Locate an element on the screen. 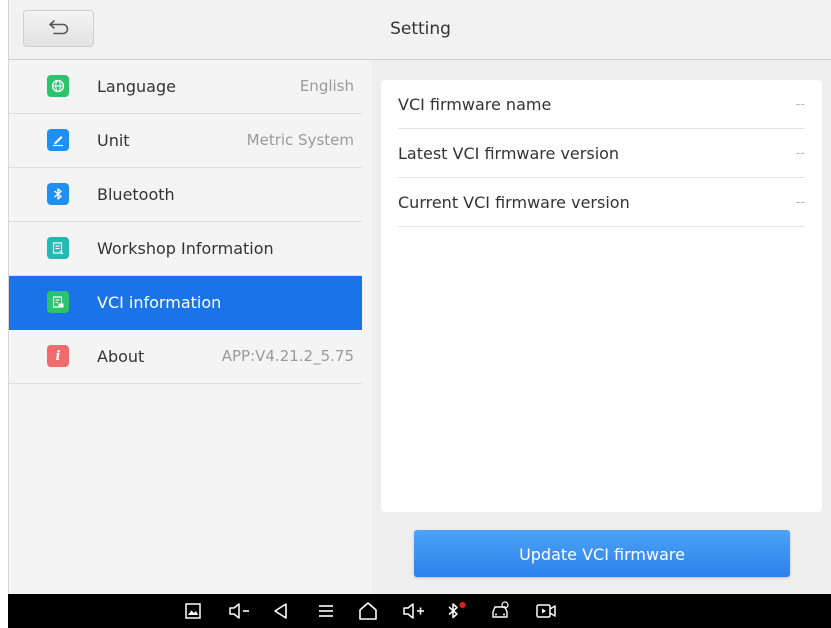 This screenshot has width=831, height=628. update-vci-firmware-button: Update VCI firmware is located at coordinates (602, 553).